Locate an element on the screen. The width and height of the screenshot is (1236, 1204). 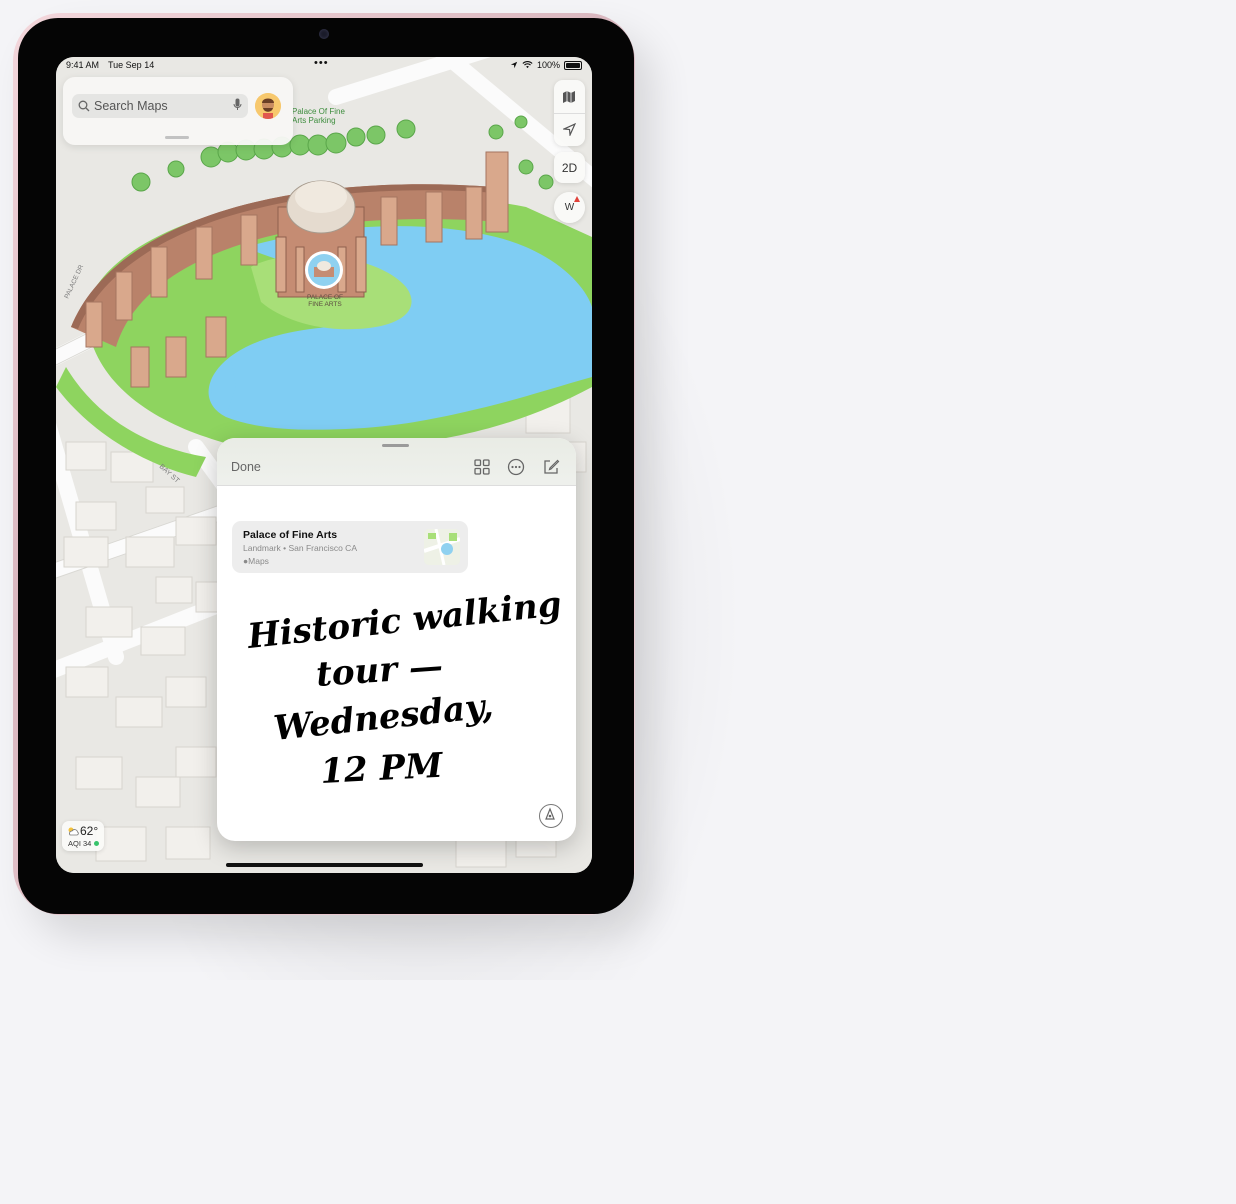
markup-pen-button is located at coordinates (551, 816).